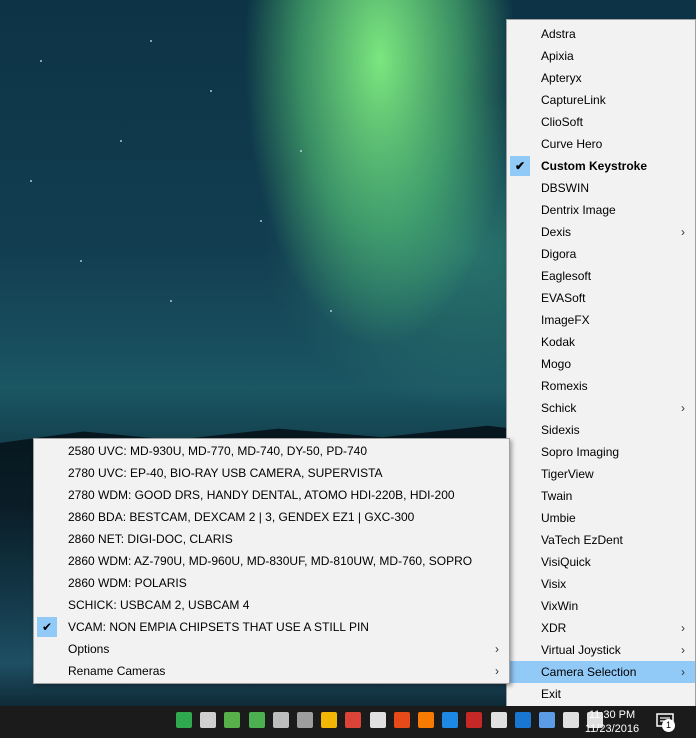  I want to click on bluetooth-icon, so click(522, 720).